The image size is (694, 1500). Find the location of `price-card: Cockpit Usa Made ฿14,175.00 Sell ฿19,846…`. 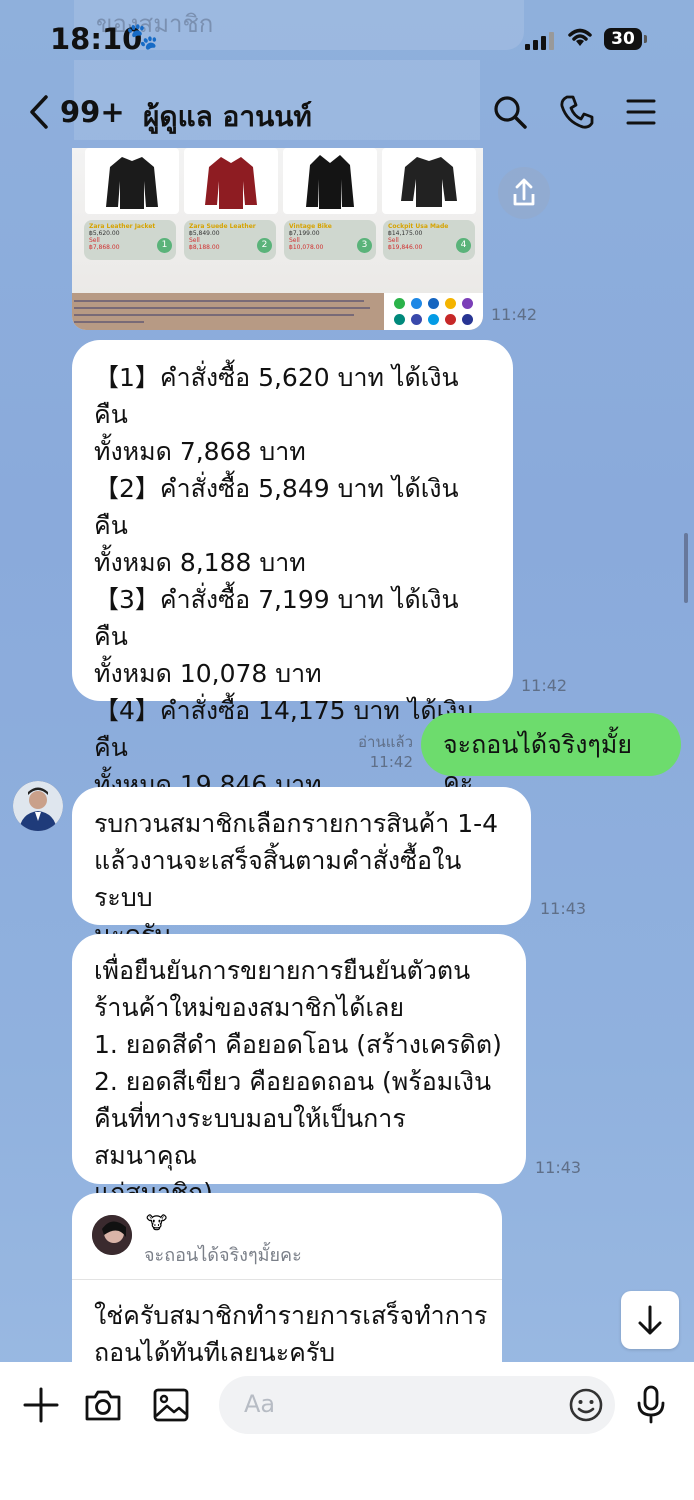

price-card: Cockpit Usa Made ฿14,175.00 Sell ฿19,846… is located at coordinates (429, 240).